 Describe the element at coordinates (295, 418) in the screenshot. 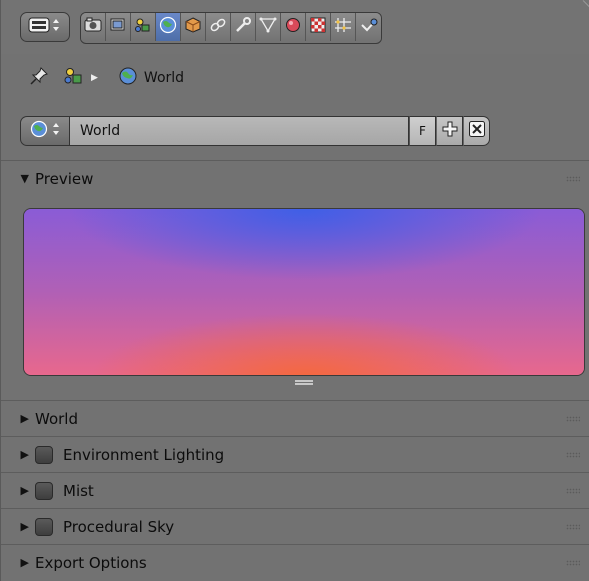

I see `panel-world: ▶ World` at that location.